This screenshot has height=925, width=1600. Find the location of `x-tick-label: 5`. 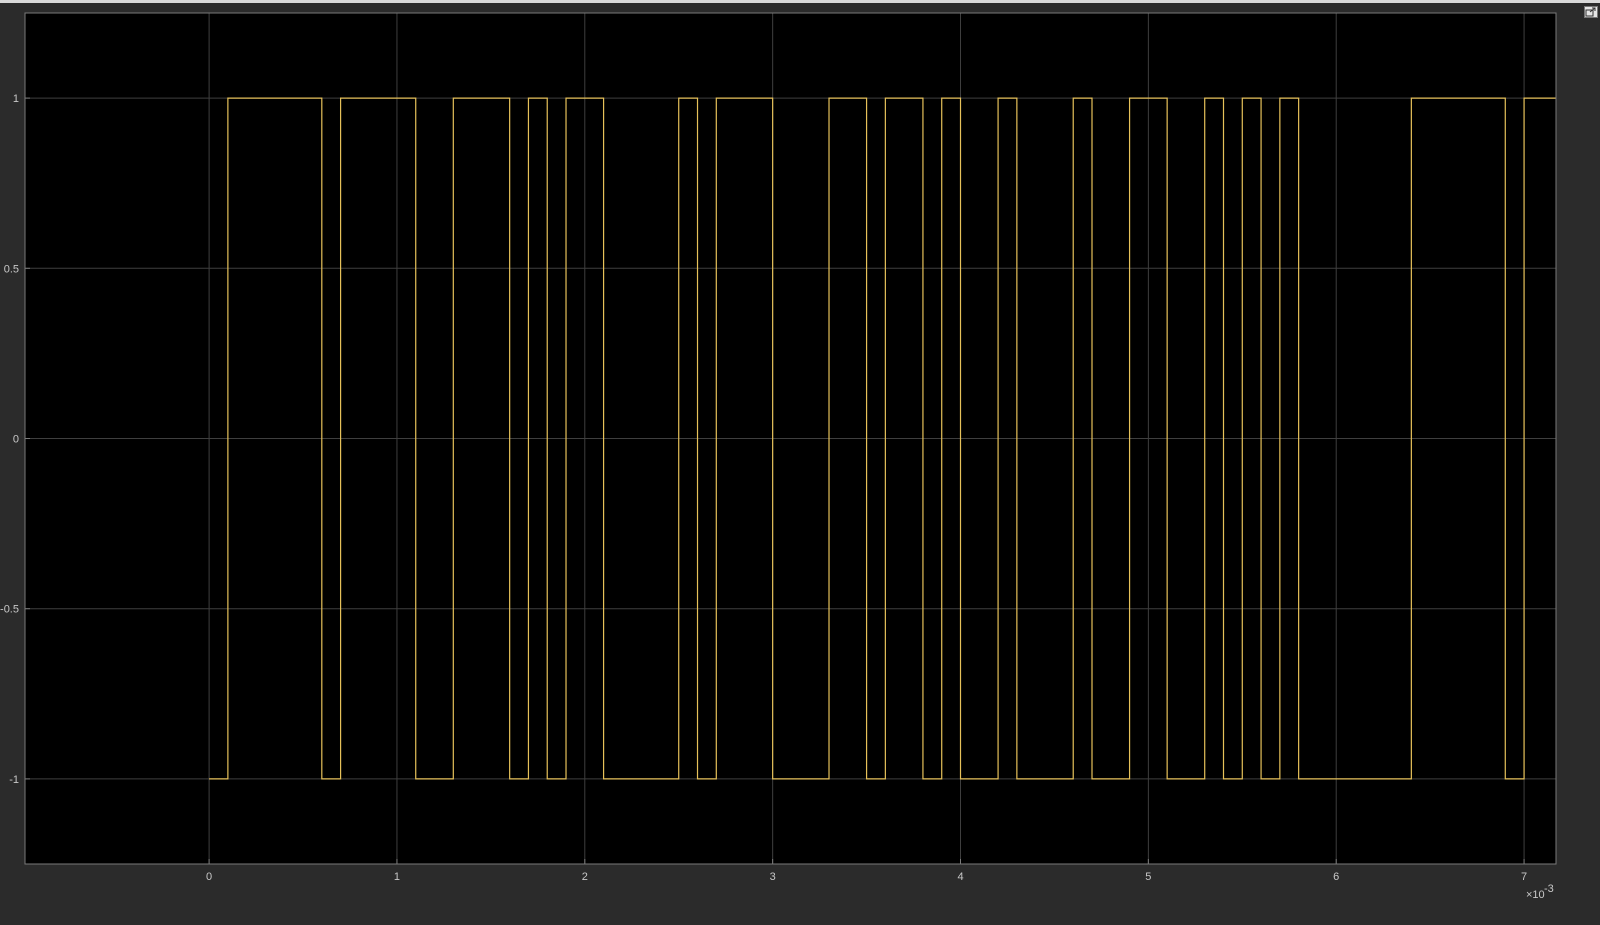

x-tick-label: 5 is located at coordinates (1148, 877).